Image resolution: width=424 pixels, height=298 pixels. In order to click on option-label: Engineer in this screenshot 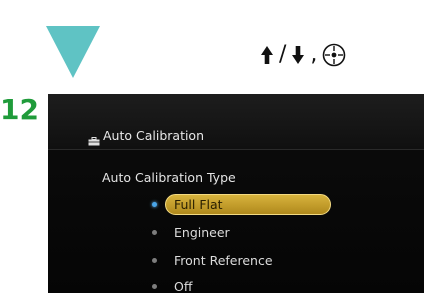, I will do `click(202, 232)`.